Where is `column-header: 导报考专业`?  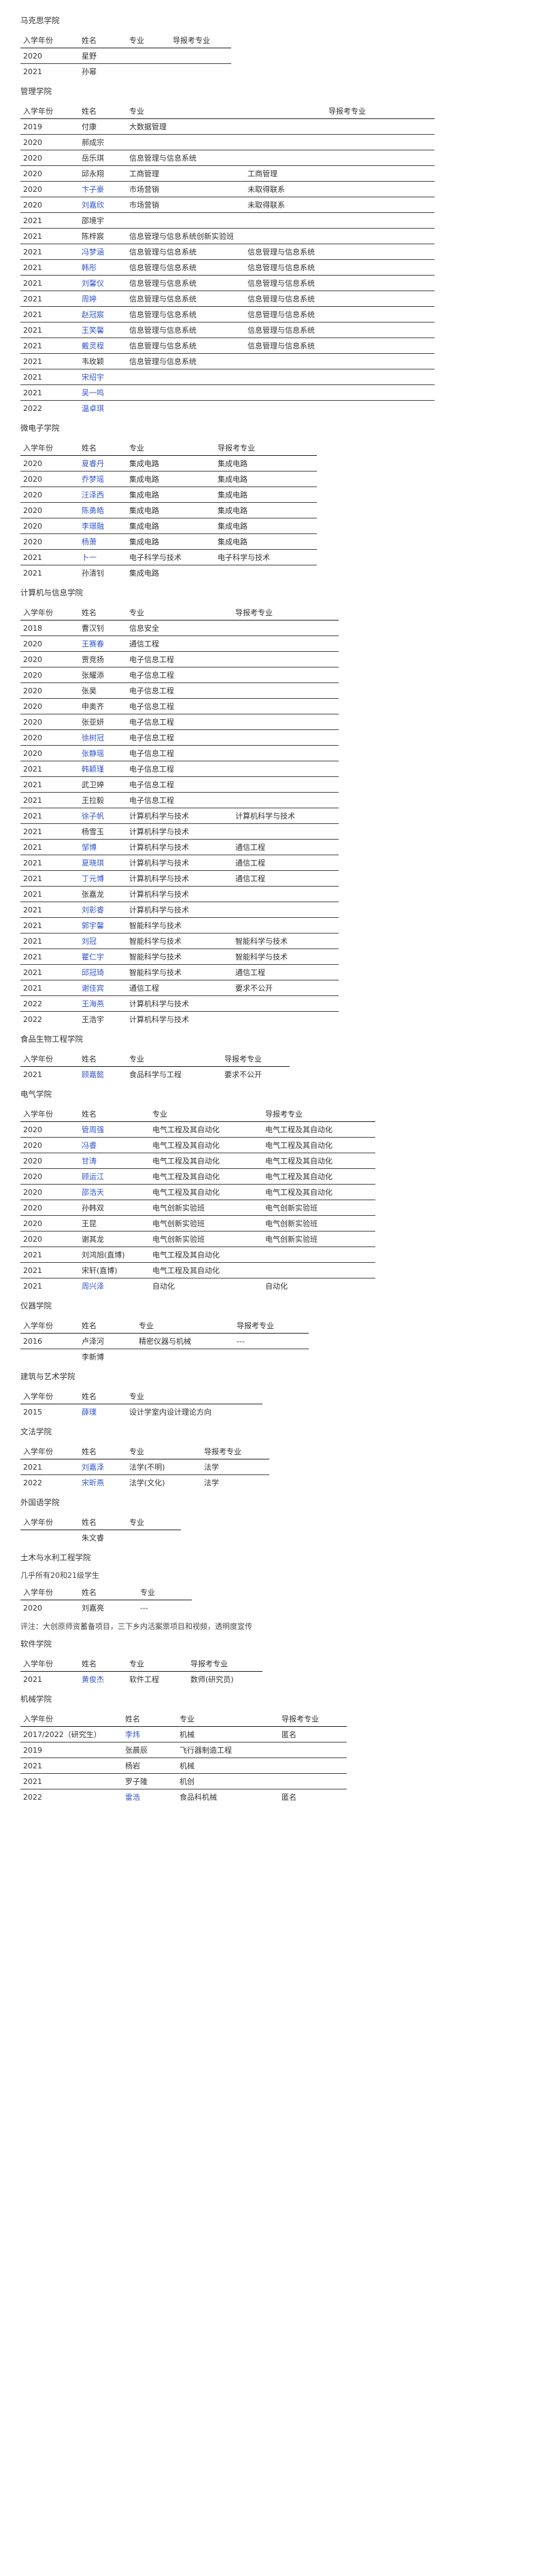 column-header: 导报考专业 is located at coordinates (256, 1059).